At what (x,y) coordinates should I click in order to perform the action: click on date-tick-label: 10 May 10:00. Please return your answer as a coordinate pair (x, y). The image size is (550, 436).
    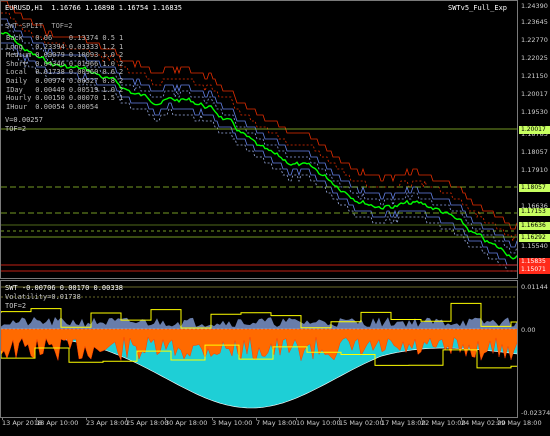
    Looking at the image, I should click on (318, 423).